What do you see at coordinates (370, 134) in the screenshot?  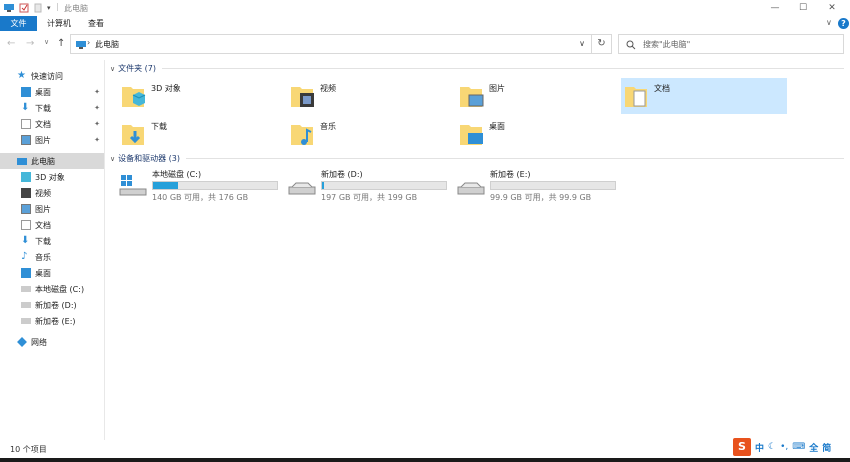 I see `folder-music: 音乐` at bounding box center [370, 134].